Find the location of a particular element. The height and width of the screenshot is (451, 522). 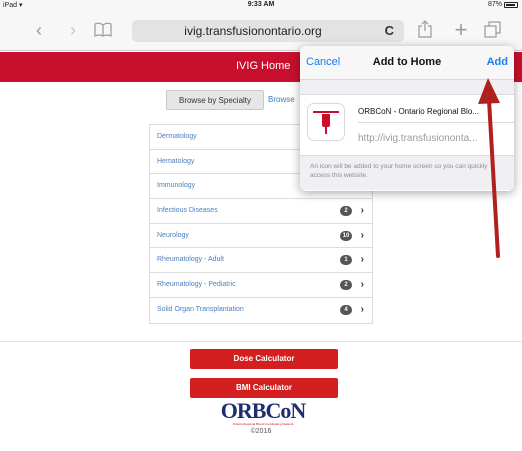

status-battery: 87% is located at coordinates (503, 4).